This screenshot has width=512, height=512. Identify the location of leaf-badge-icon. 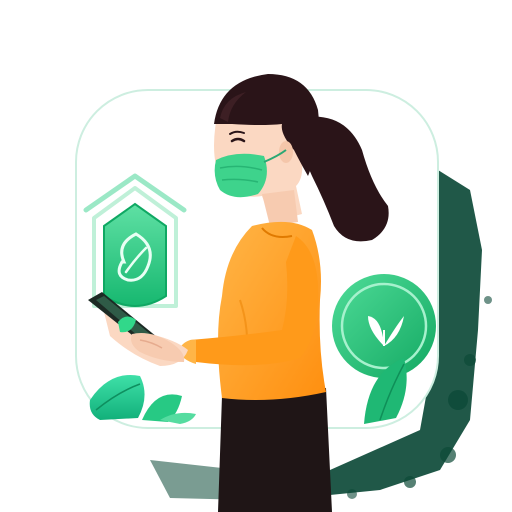
(384, 326).